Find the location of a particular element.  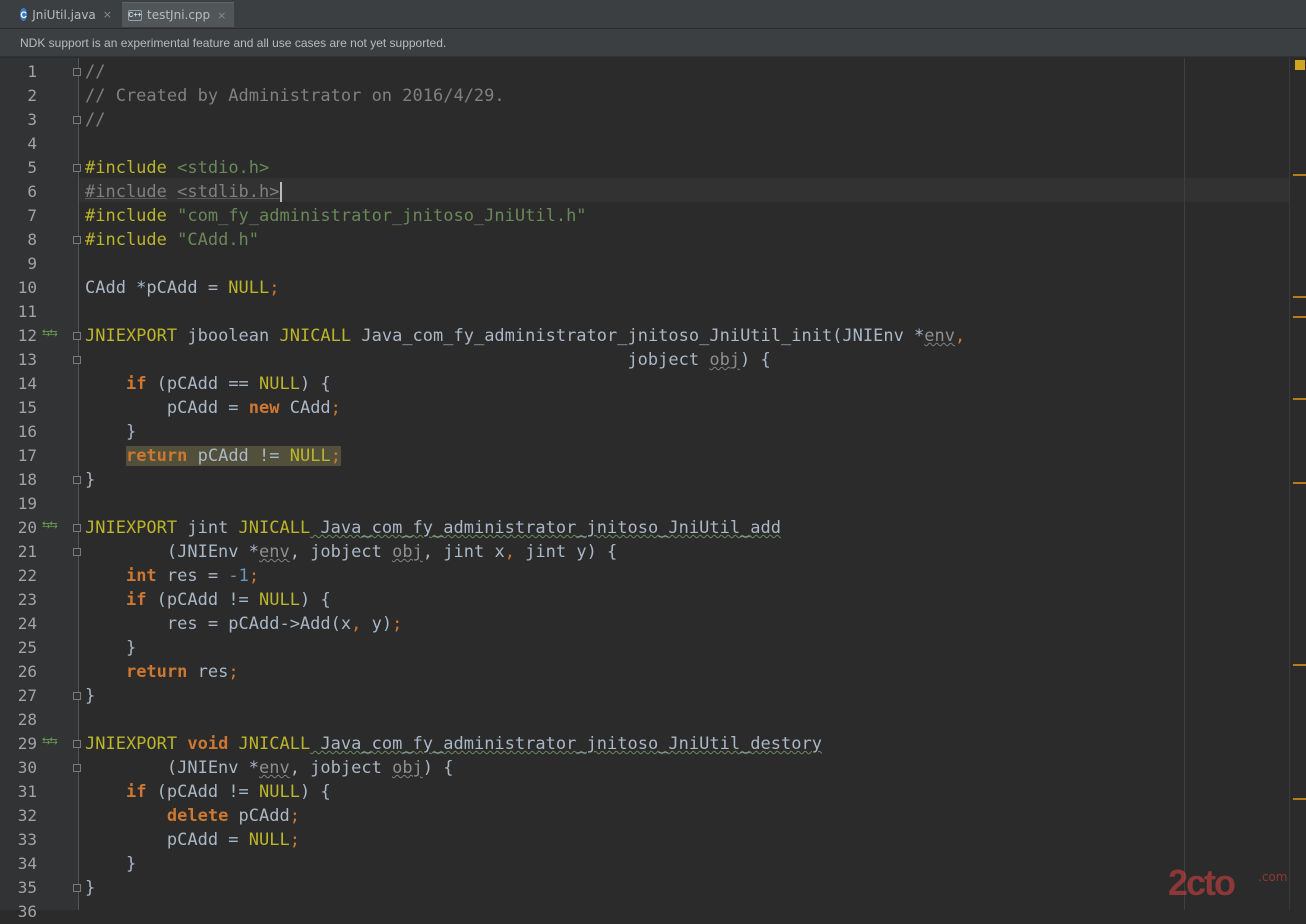

tab-label: JniUtil.java is located at coordinates (64, 14).